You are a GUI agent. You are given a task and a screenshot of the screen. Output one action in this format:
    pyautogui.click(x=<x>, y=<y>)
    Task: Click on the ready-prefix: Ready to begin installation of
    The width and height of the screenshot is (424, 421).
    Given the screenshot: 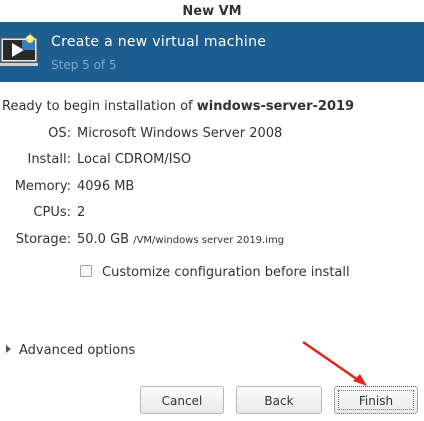 What is the action you would take?
    pyautogui.click(x=99, y=106)
    